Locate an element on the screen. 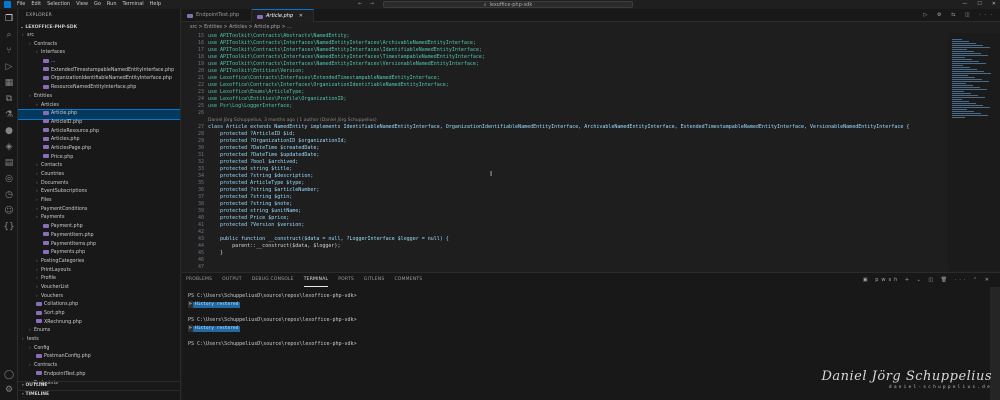 The image size is (1000, 400). tree-file: Payments.php is located at coordinates (99, 253).